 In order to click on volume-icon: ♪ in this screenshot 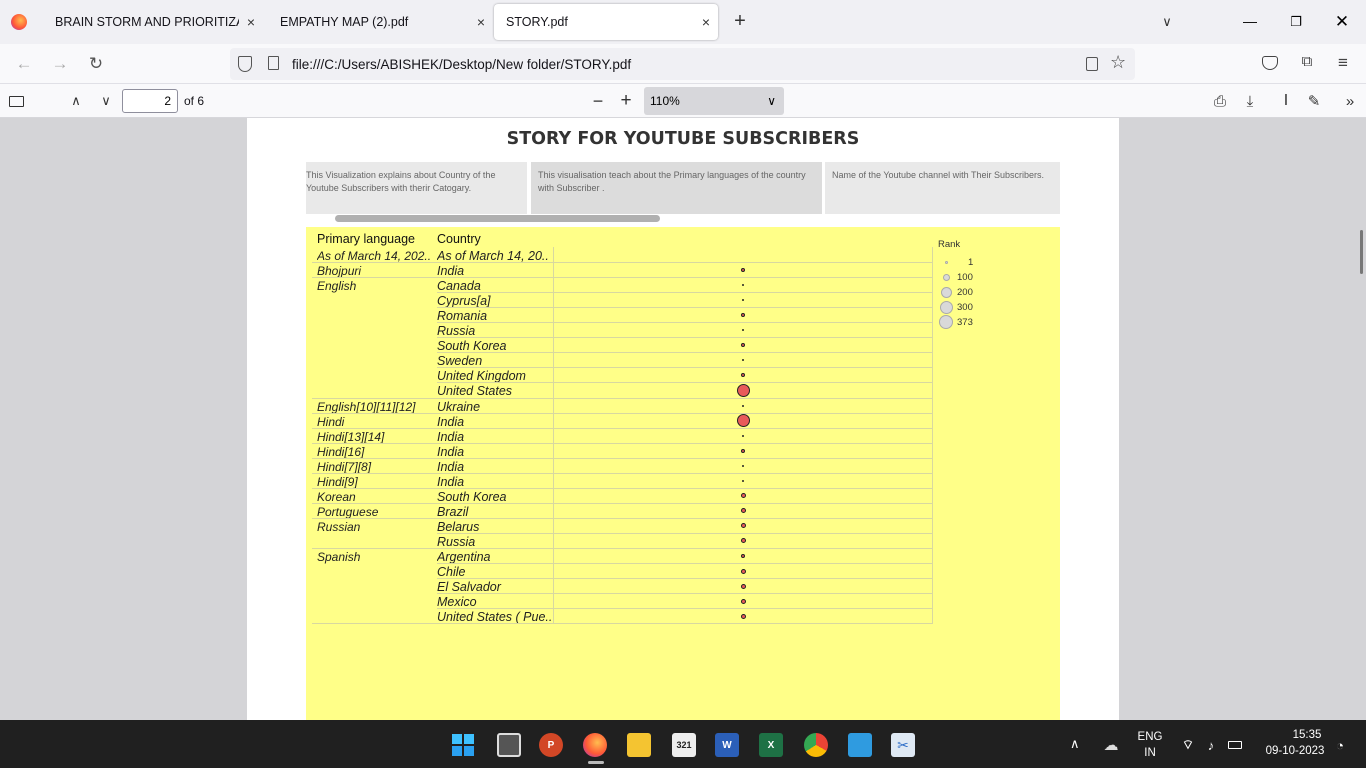, I will do `click(1211, 745)`.